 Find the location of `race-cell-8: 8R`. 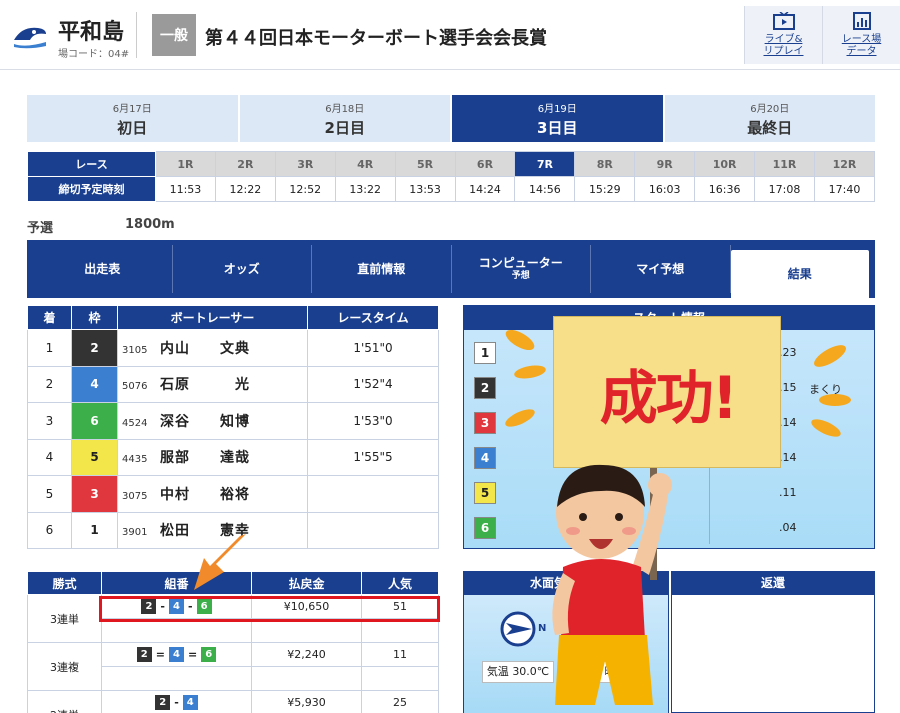

race-cell-8: 8R is located at coordinates (605, 164).